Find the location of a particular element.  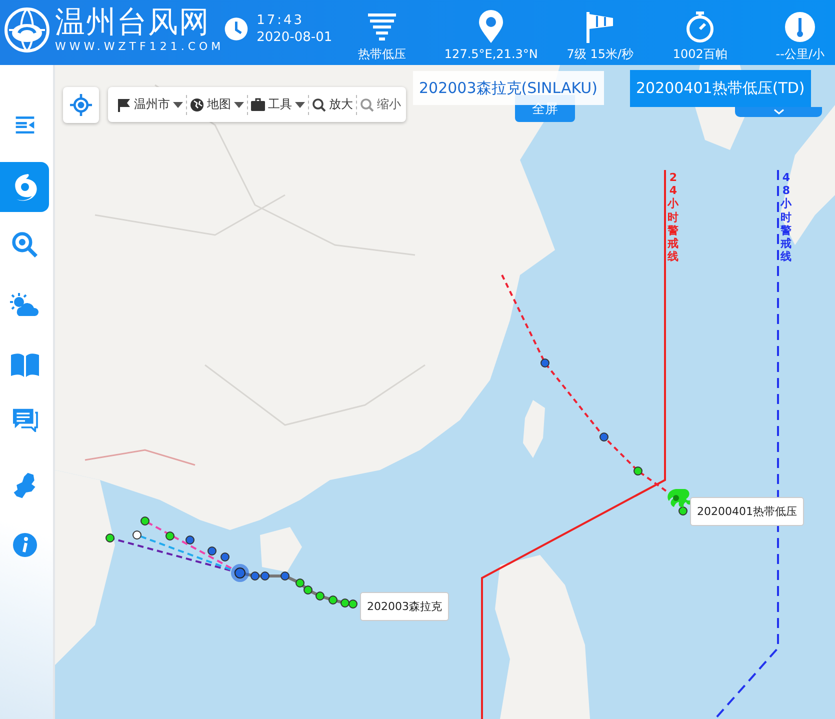

gauge-icon is located at coordinates (800, 27).